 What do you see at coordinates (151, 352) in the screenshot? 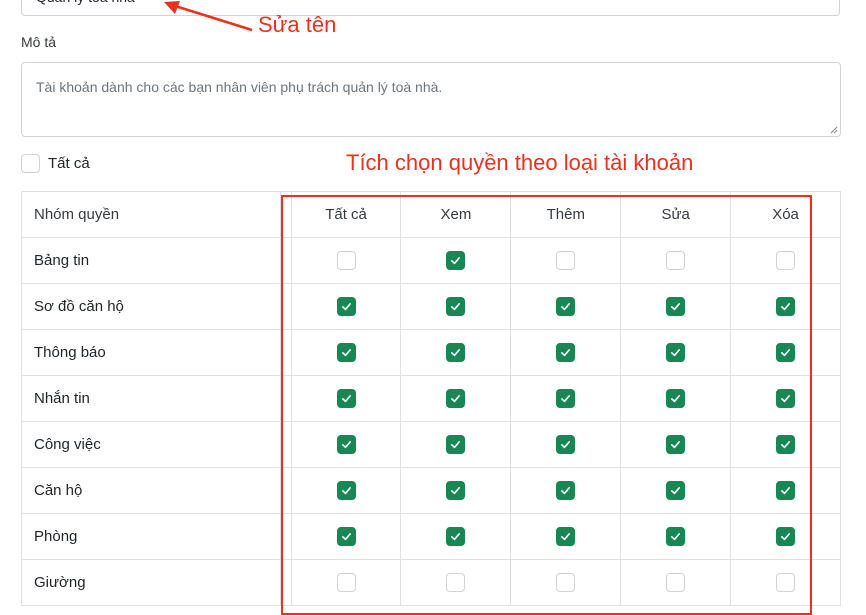
I see `permission-group-name: Thông báo` at bounding box center [151, 352].